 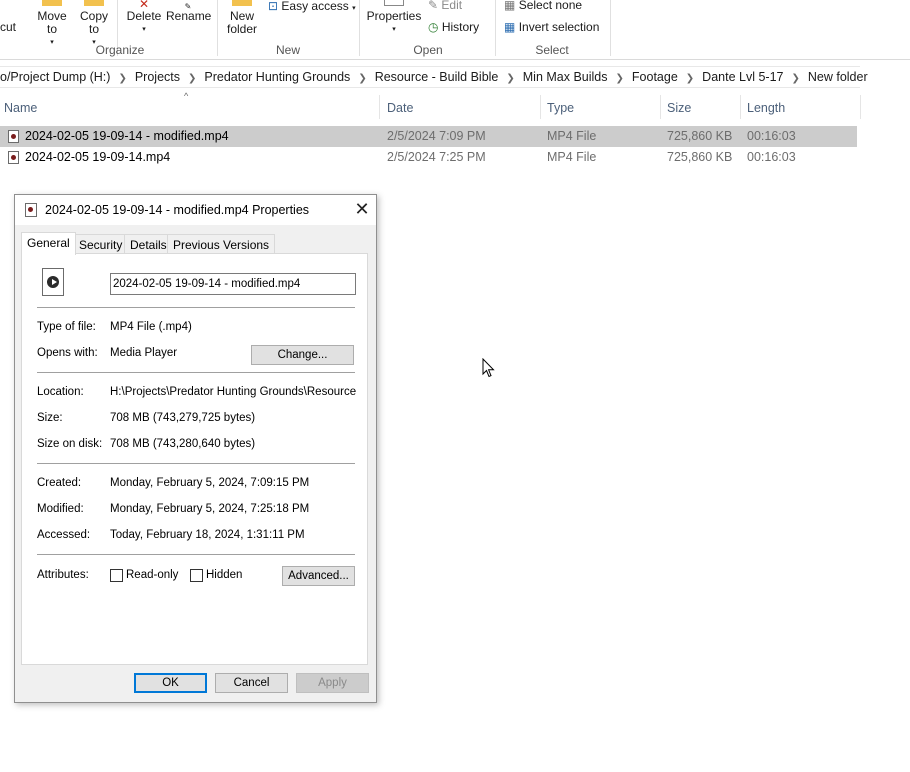 What do you see at coordinates (189, 16) in the screenshot?
I see `rename-label: Rename` at bounding box center [189, 16].